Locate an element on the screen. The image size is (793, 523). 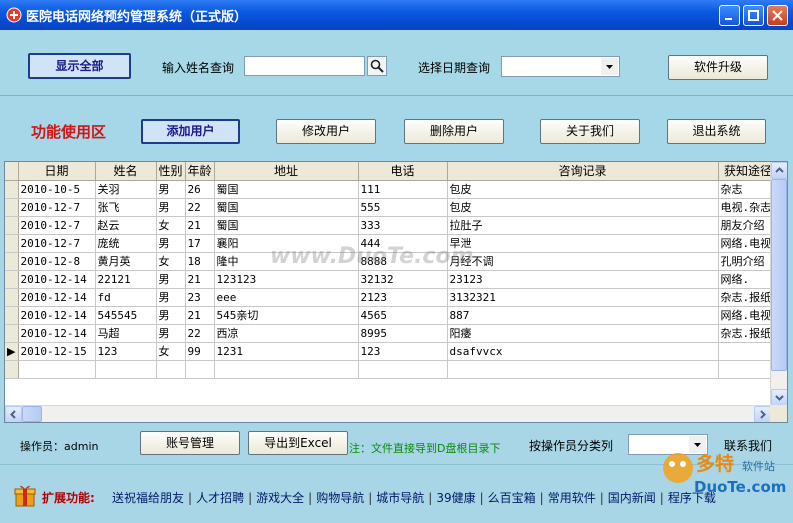
column-header: 日期 is located at coordinates (57, 171).